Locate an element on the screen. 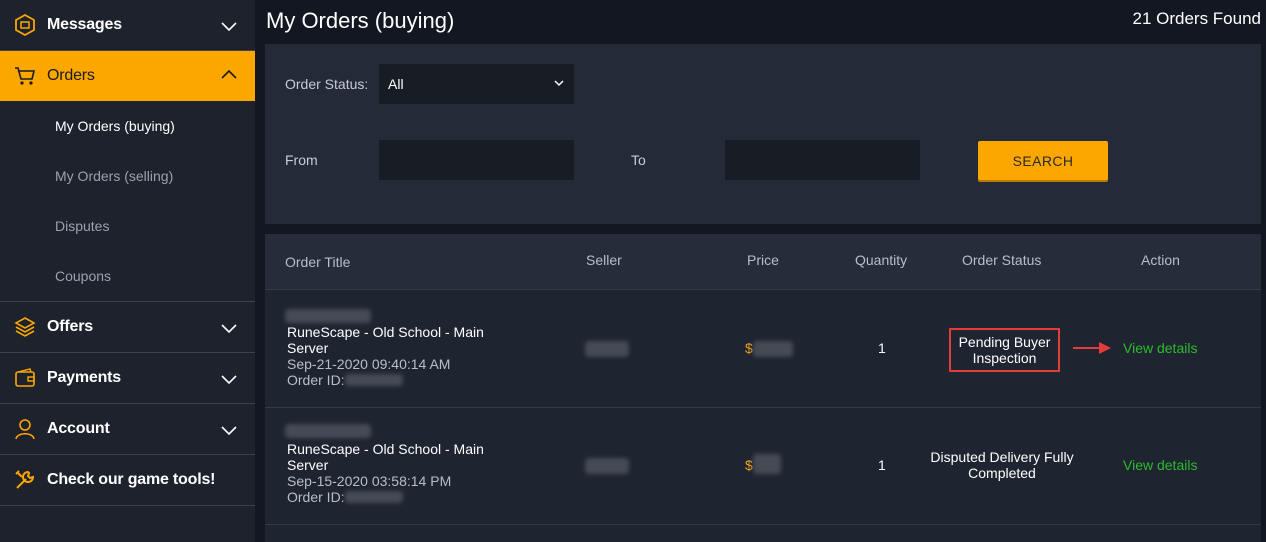 The height and width of the screenshot is (542, 1266). submenu-my-orders-selling: My Orders (selling) is located at coordinates (127, 176).